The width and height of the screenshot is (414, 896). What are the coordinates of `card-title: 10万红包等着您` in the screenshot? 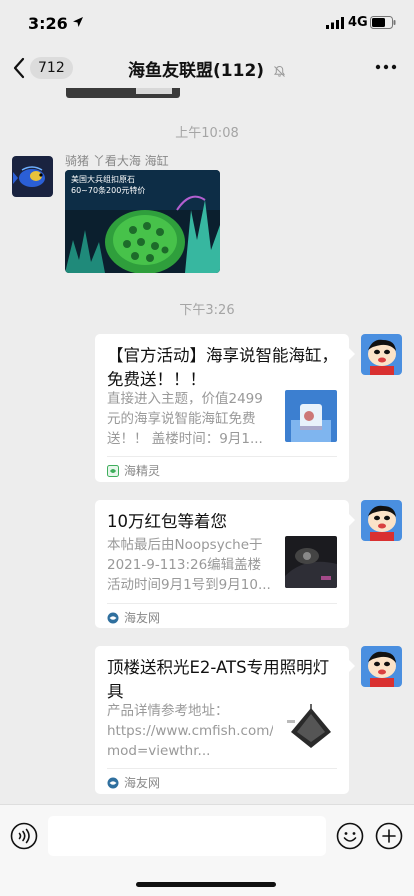 It's located at (167, 521).